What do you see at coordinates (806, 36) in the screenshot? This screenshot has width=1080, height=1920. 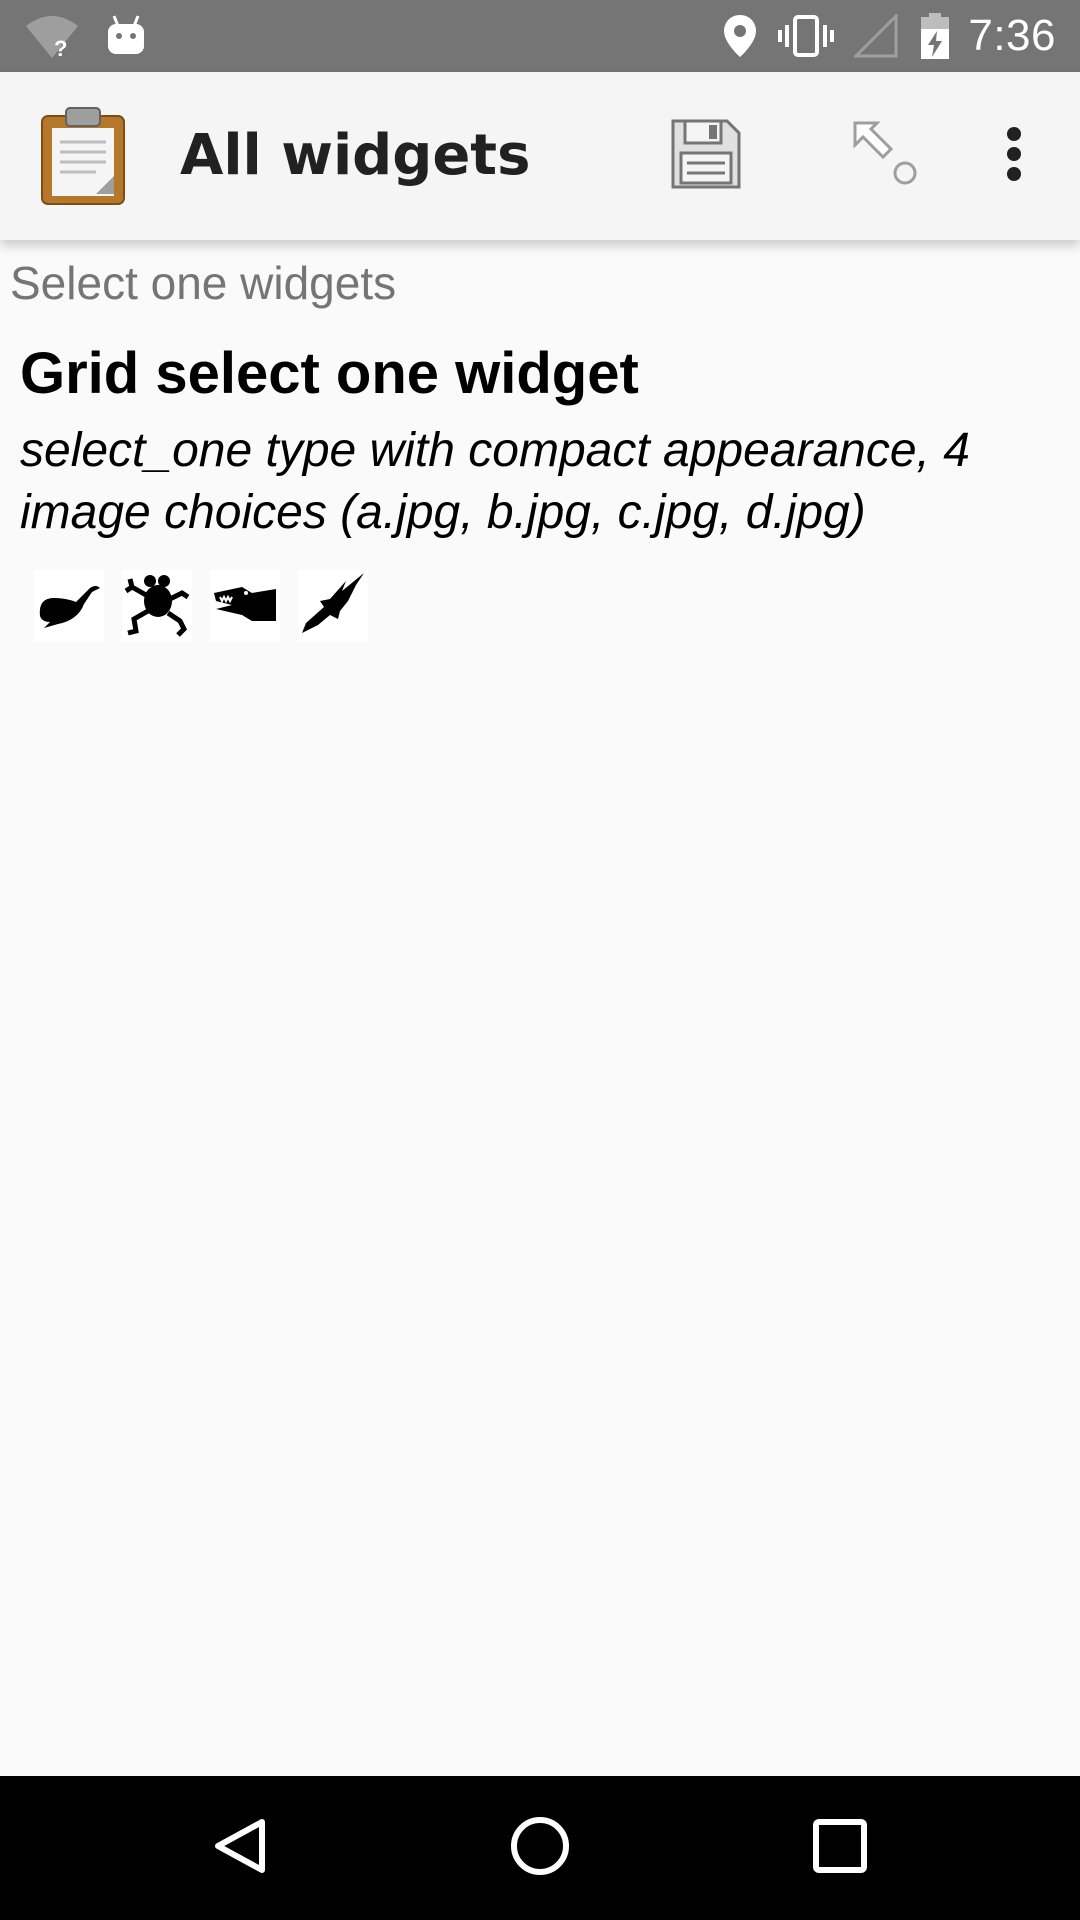 I see `vibrate-icon` at bounding box center [806, 36].